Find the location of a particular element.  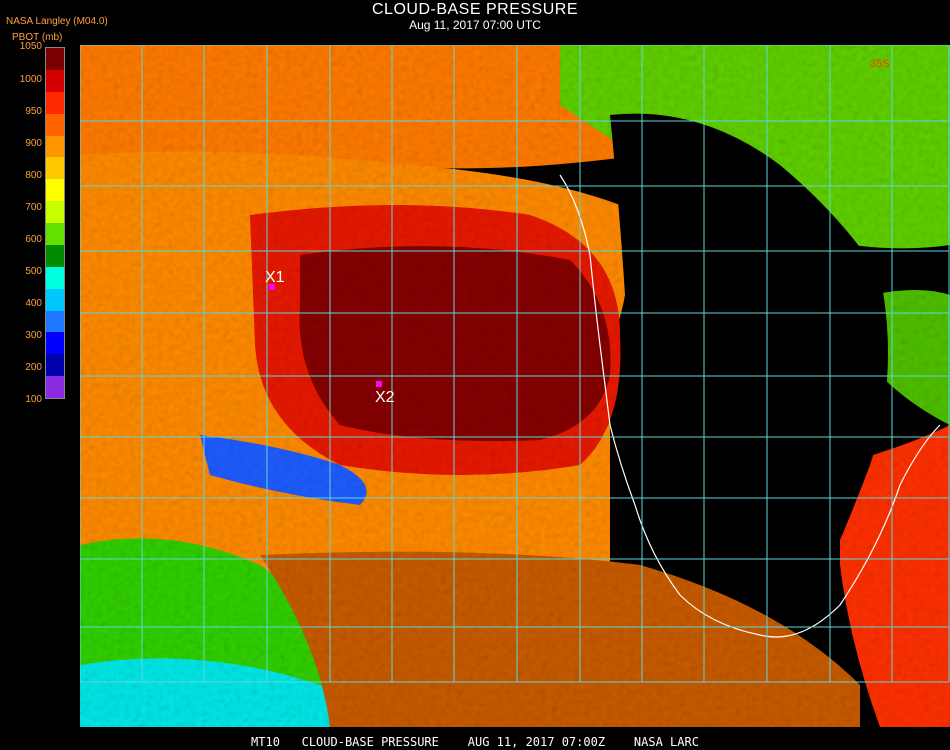

legend-tick: 600 is located at coordinates (33, 239).